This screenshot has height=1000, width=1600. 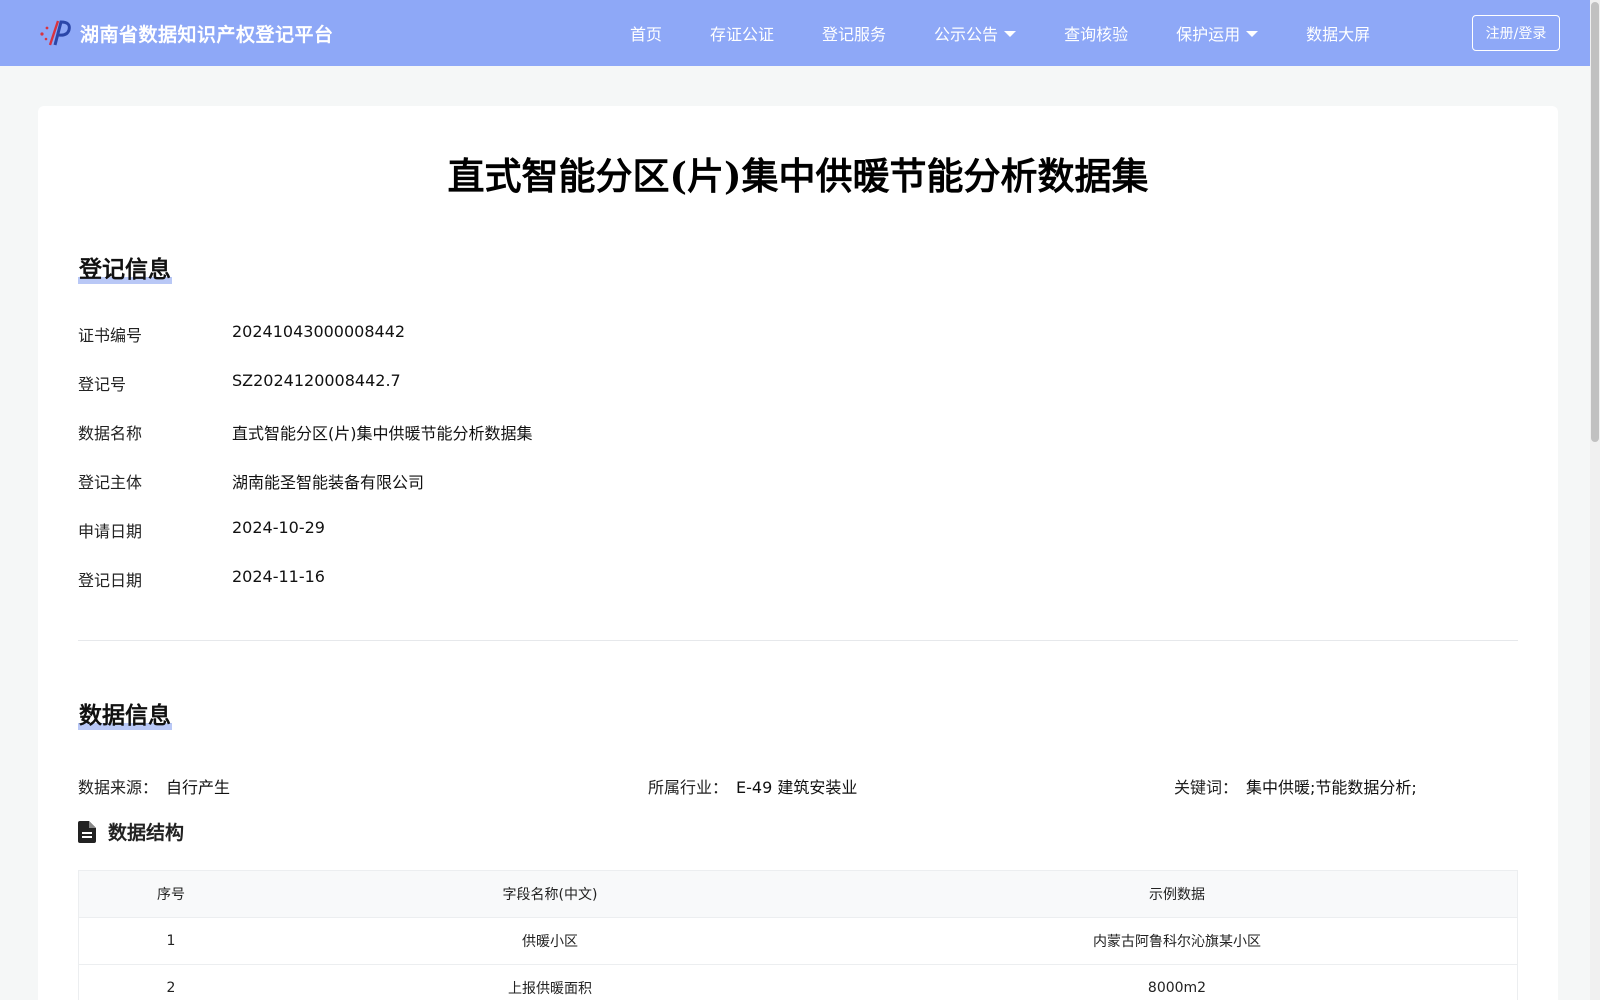 I want to click on platform-logo-icon, so click(x=55, y=33).